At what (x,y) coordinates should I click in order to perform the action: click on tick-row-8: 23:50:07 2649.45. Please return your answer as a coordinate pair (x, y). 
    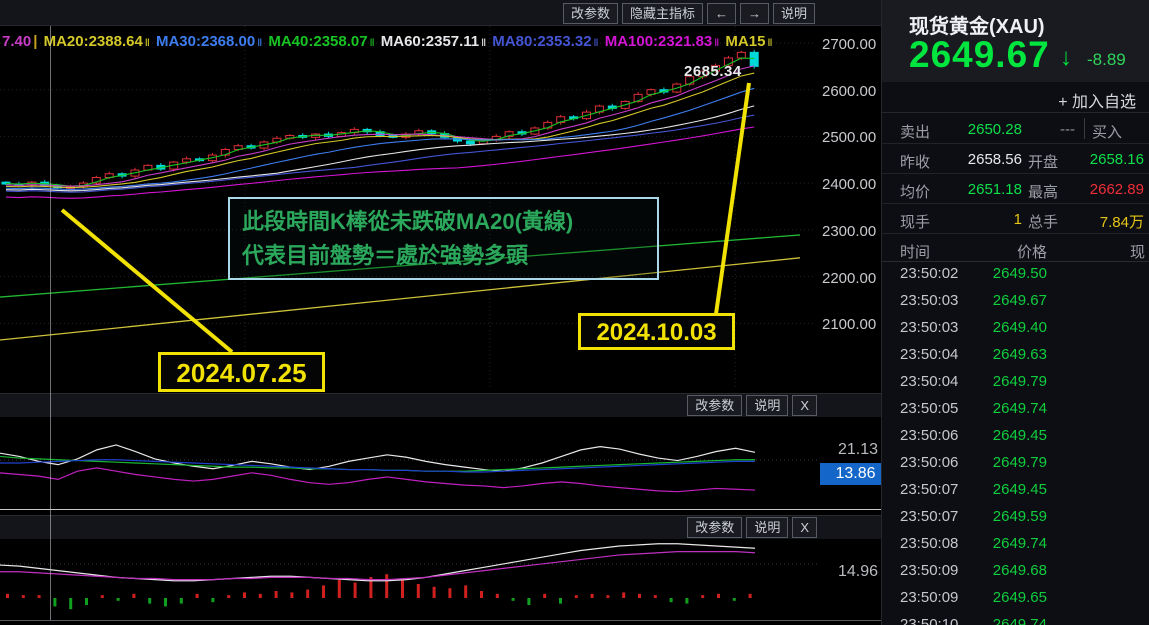
    Looking at the image, I should click on (1015, 489).